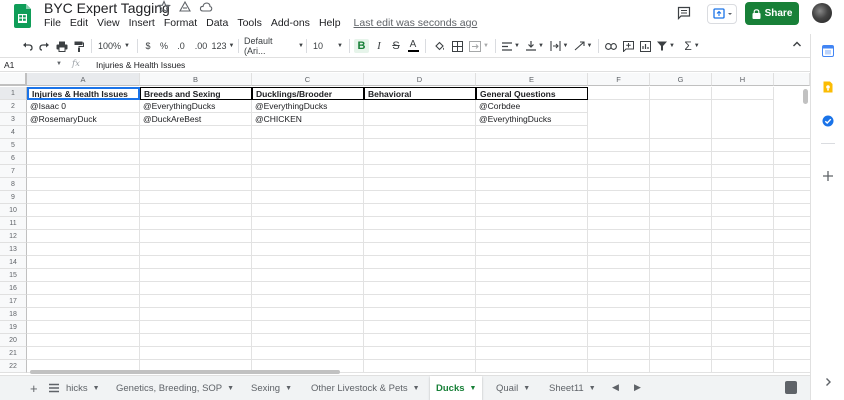  What do you see at coordinates (79, 46) in the screenshot?
I see `paint-format-icon` at bounding box center [79, 46].